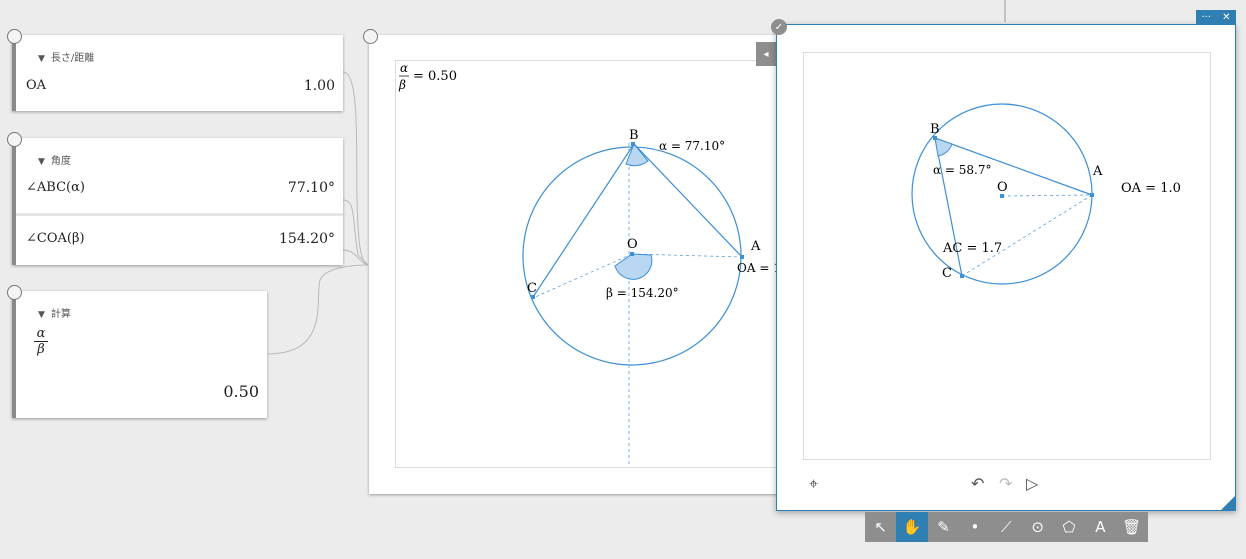 The image size is (1246, 559). Describe the element at coordinates (55, 238) in the screenshot. I see `angle-coa-label: ∠COA(β)` at that location.